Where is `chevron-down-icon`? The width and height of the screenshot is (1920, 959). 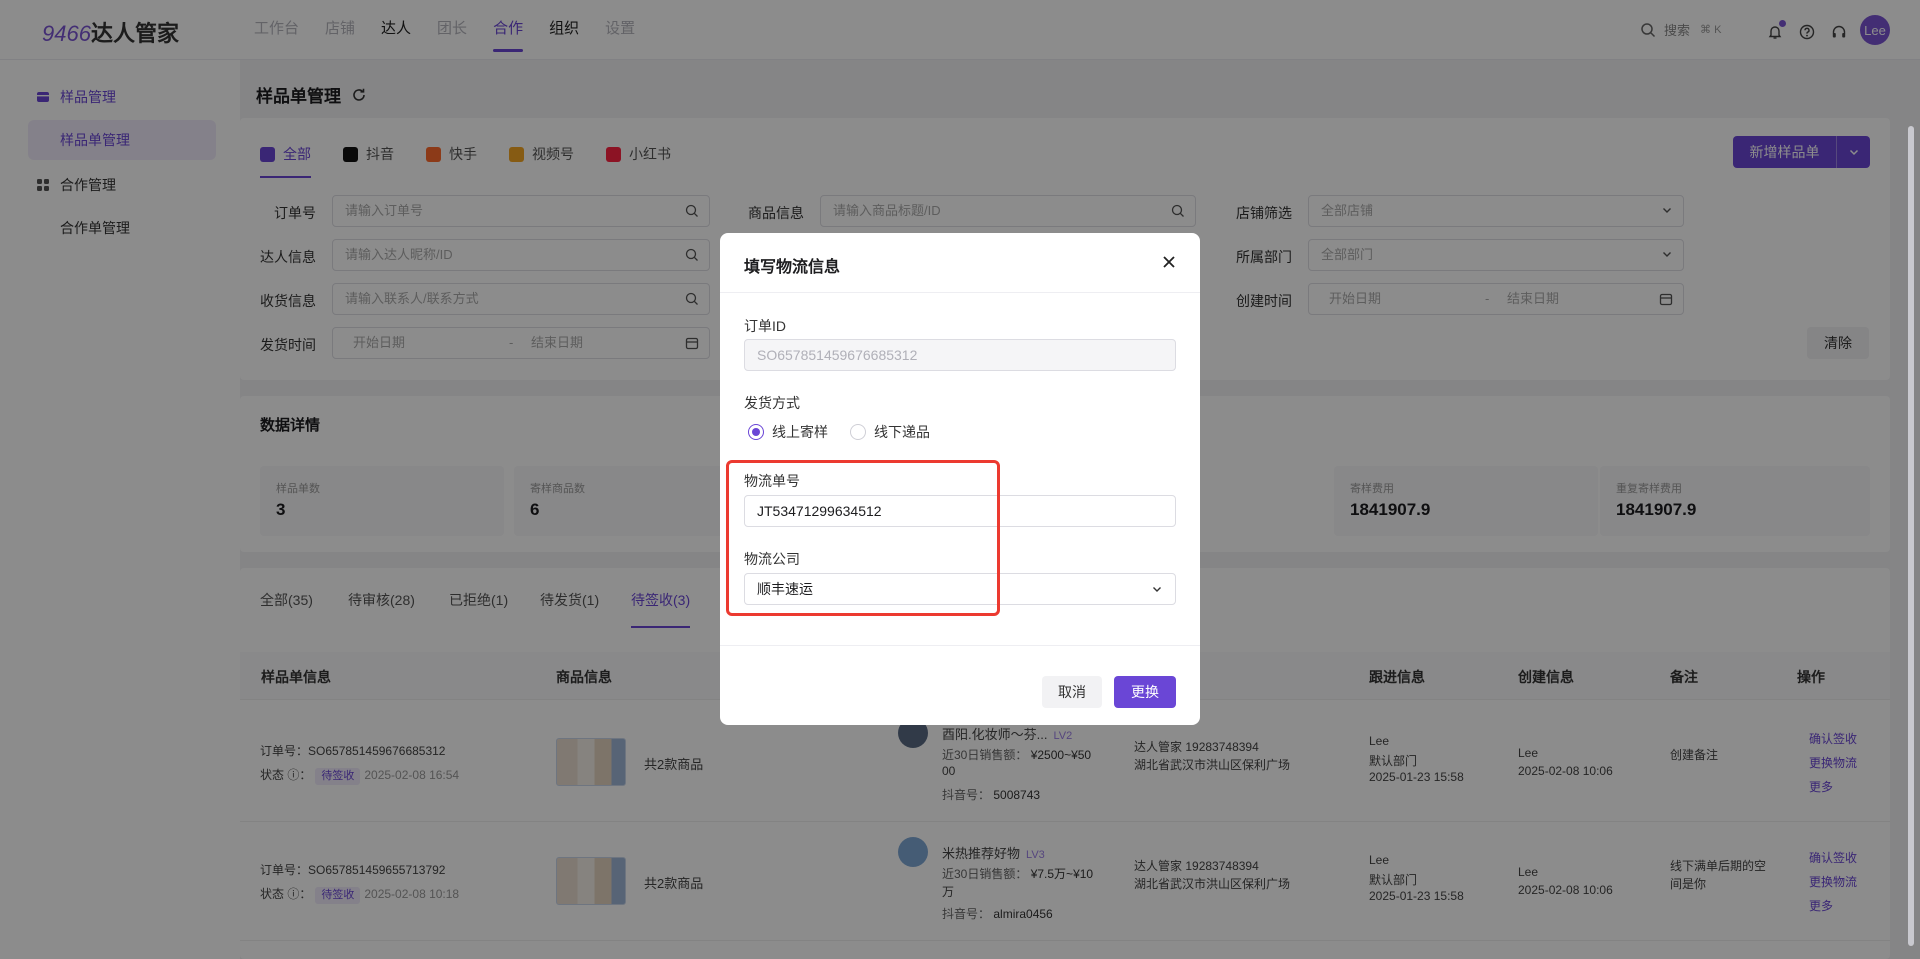 chevron-down-icon is located at coordinates (1157, 589).